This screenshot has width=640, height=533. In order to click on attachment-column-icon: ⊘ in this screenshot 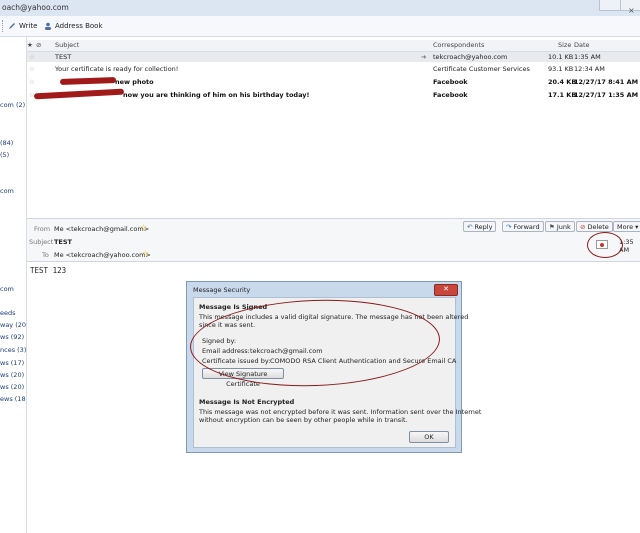, I will do `click(38, 45)`.